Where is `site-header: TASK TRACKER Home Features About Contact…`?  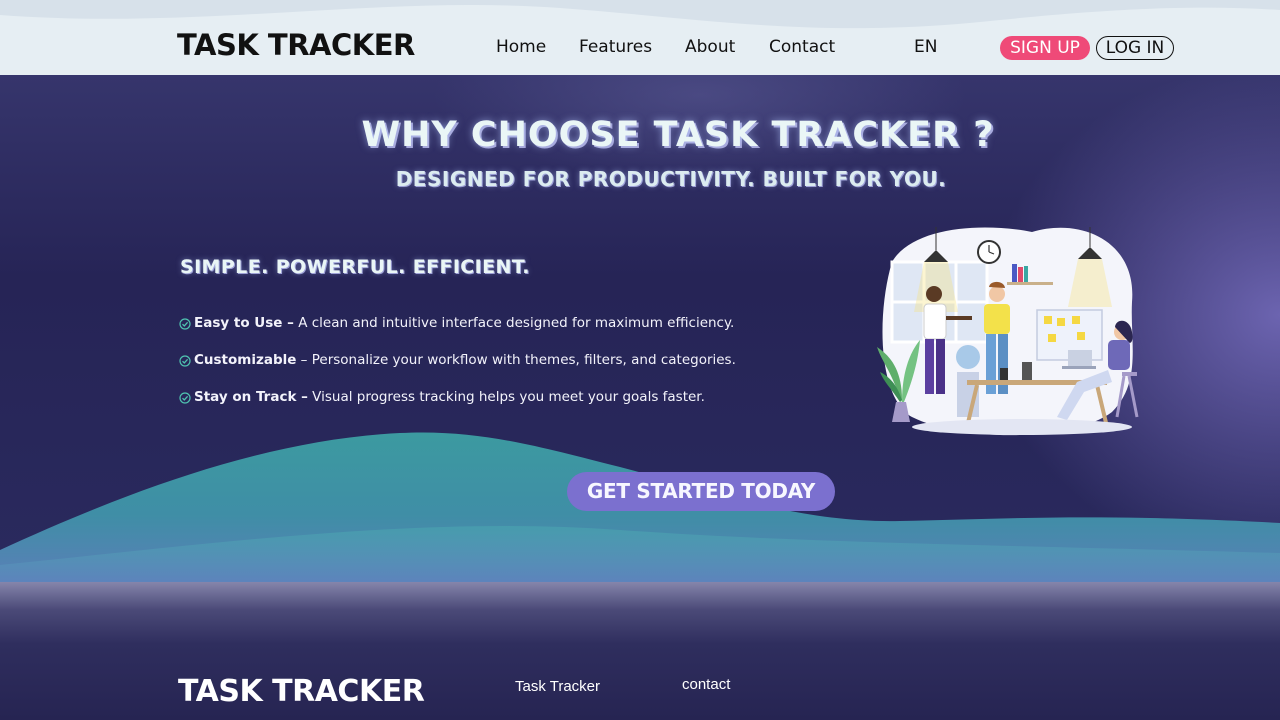
site-header: TASK TRACKER Home Features About Contact… is located at coordinates (640, 37).